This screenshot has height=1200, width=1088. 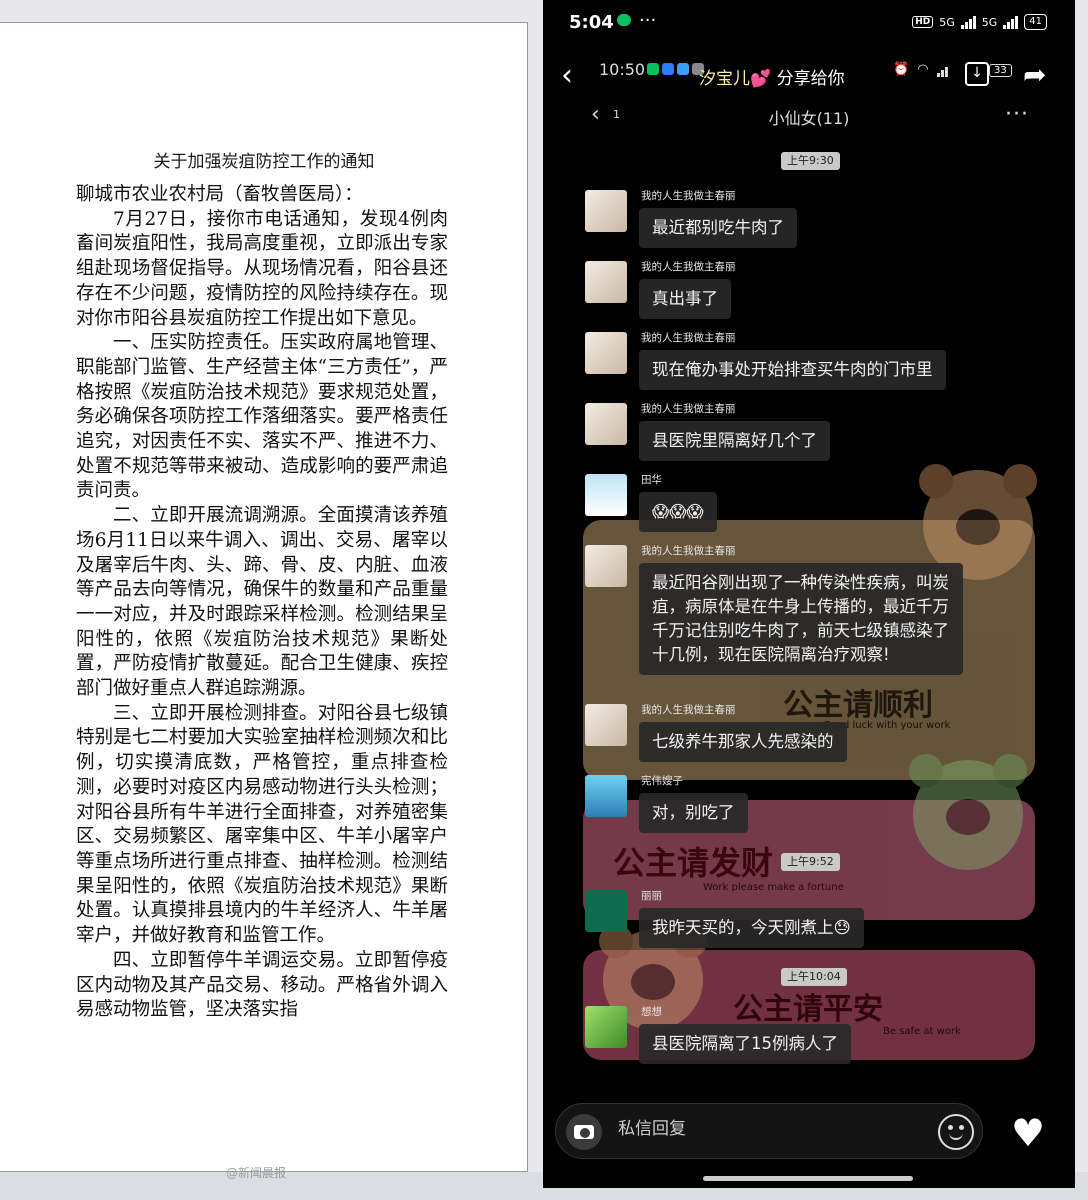 What do you see at coordinates (1034, 74) in the screenshot?
I see `share-arrow-icon: ➦` at bounding box center [1034, 74].